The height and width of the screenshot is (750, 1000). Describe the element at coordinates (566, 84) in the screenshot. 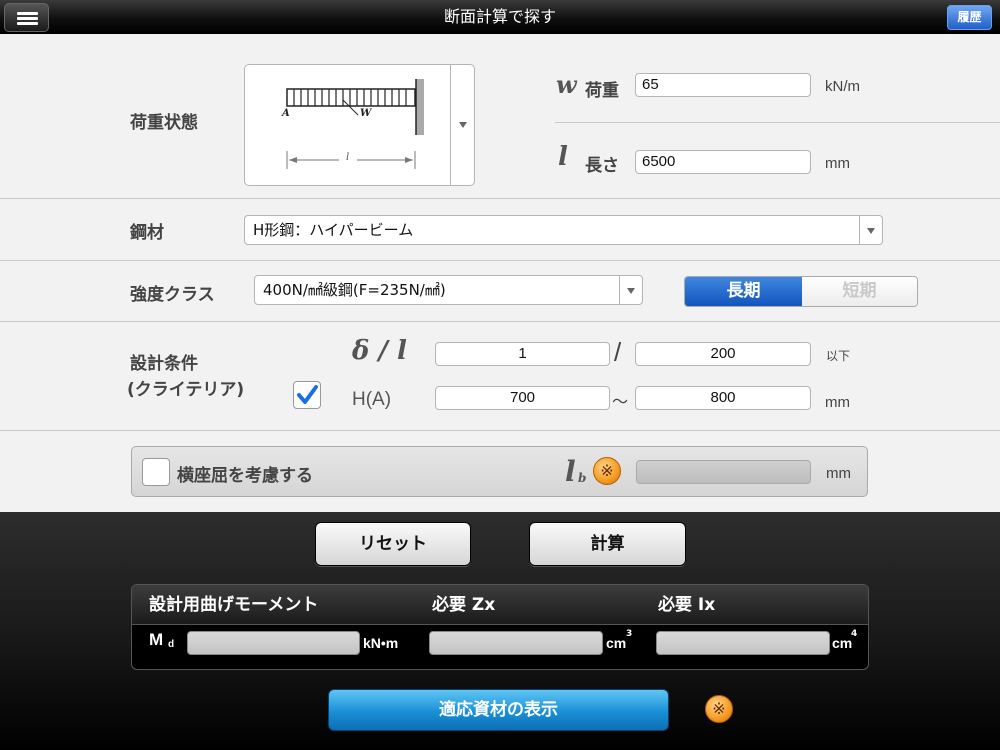

I see `w-symbol: w` at that location.